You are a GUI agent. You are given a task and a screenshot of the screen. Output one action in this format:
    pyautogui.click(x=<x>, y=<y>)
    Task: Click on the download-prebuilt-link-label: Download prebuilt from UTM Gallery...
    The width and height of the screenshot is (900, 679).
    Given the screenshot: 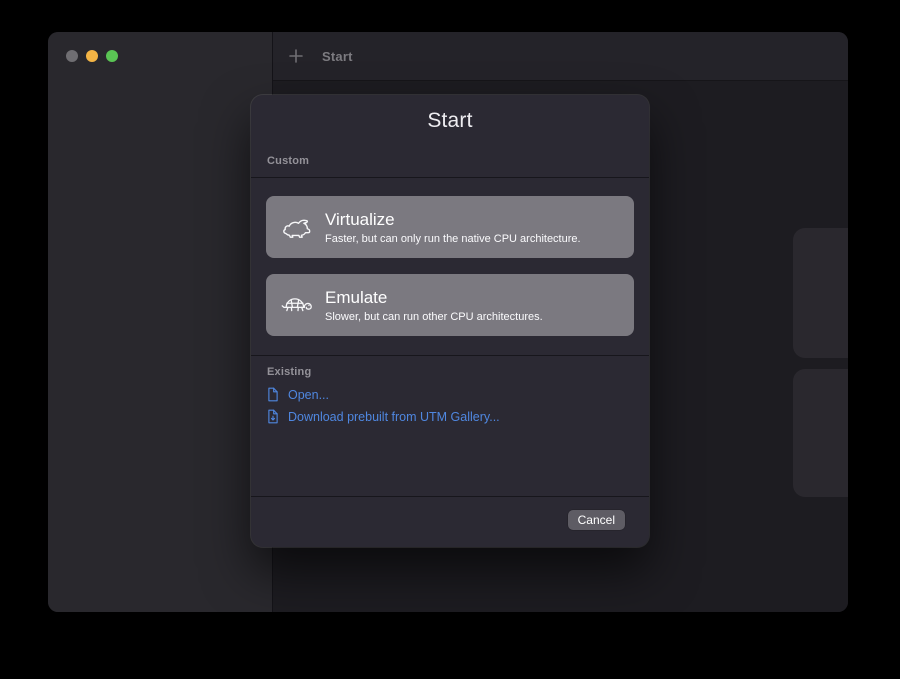 What is the action you would take?
    pyautogui.click(x=394, y=416)
    